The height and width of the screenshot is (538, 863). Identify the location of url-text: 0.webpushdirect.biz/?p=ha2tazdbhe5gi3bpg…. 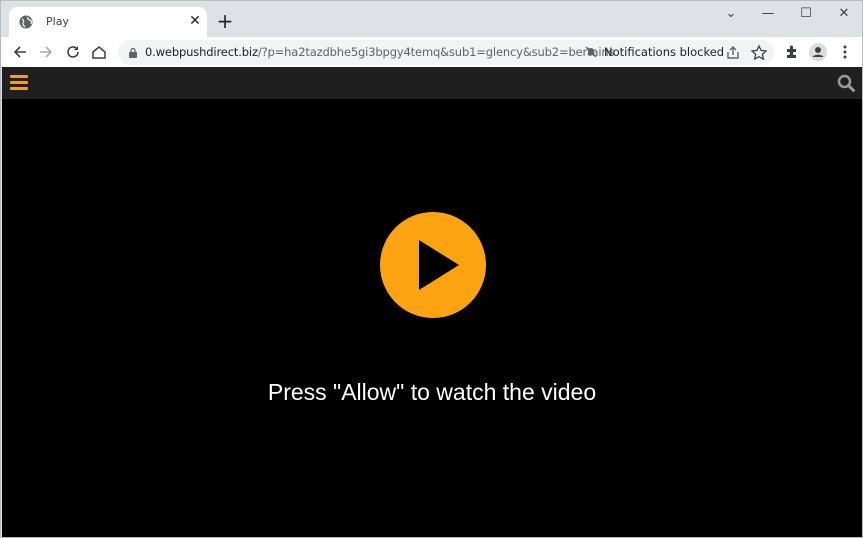
(380, 52).